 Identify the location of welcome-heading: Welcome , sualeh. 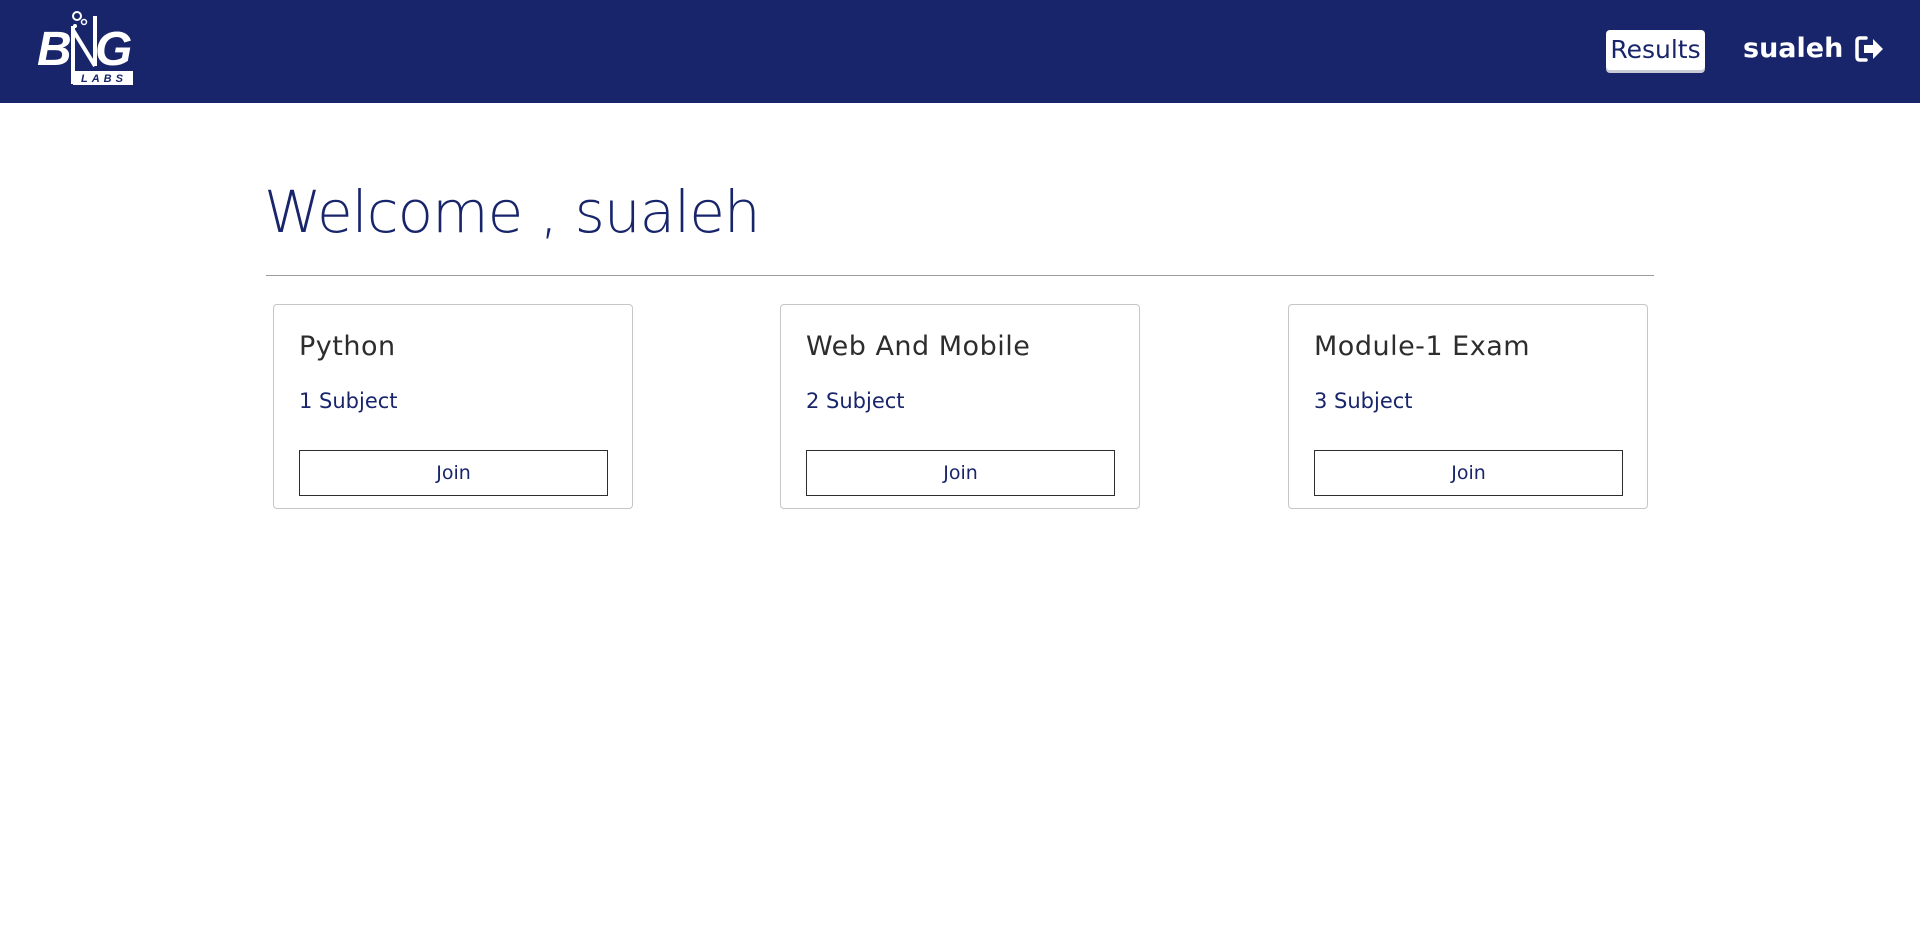
(512, 212).